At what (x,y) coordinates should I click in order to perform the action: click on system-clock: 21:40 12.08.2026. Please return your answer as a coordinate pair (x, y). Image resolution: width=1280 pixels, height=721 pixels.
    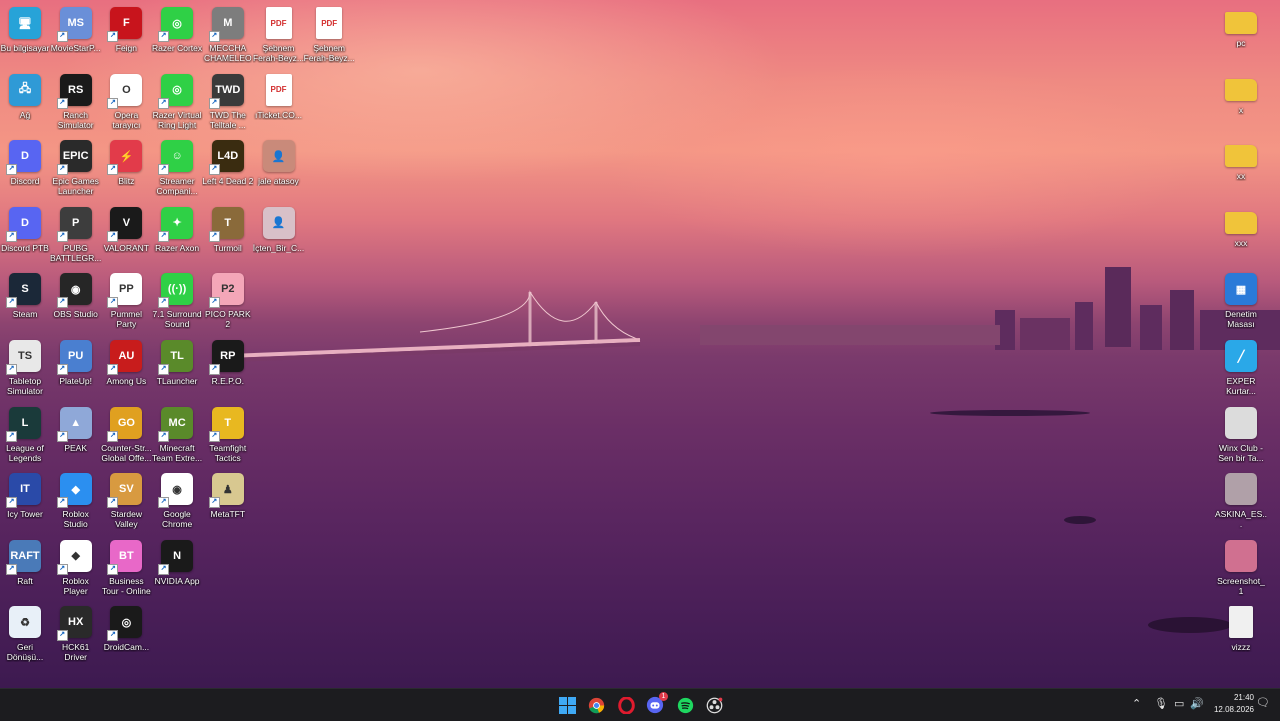
    Looking at the image, I should click on (1234, 704).